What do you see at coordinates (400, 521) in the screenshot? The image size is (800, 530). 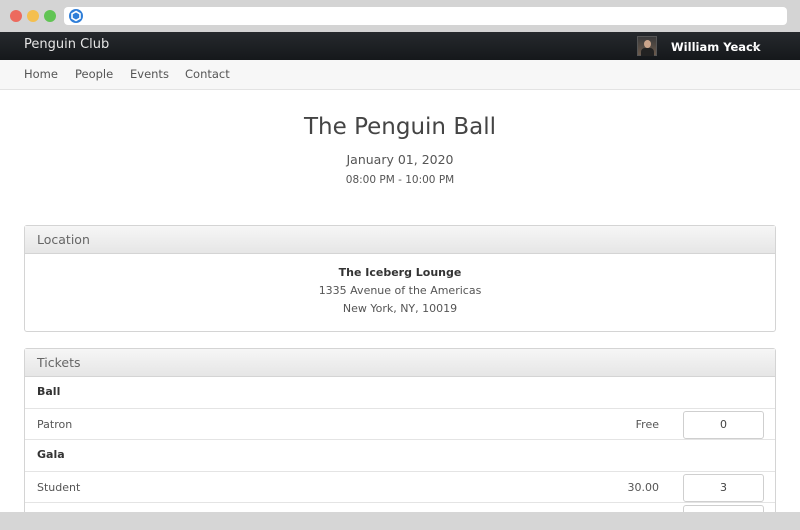 I see `browser-bottom-bar` at bounding box center [400, 521].